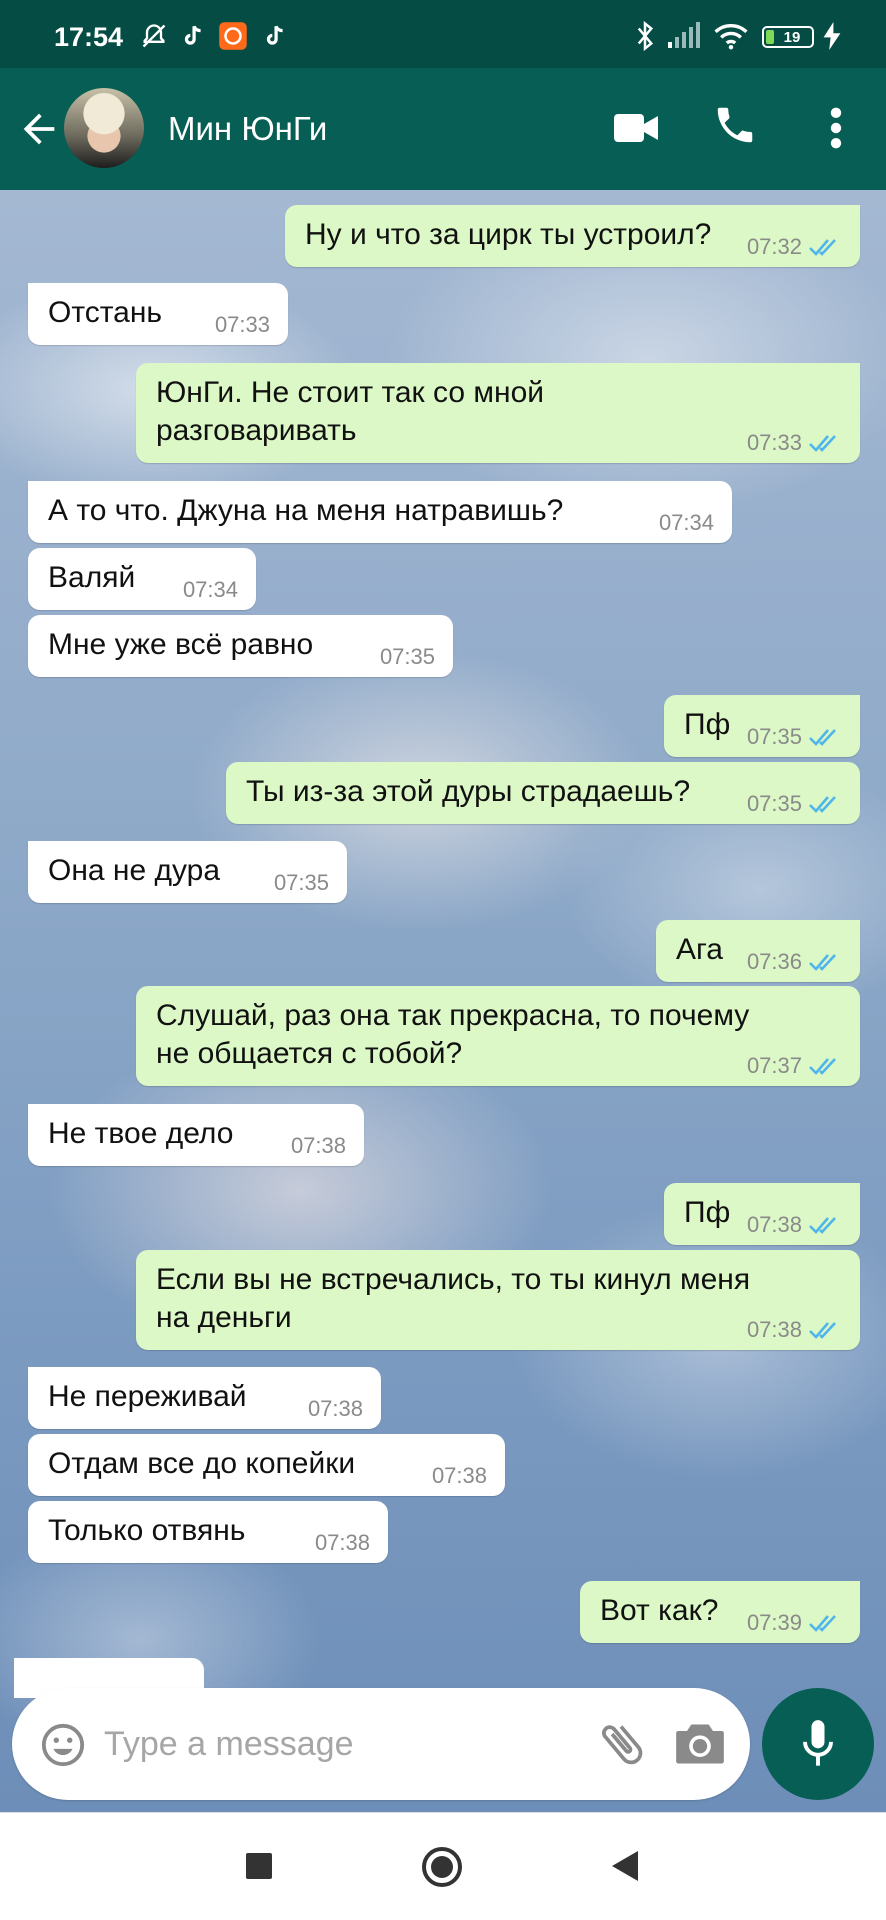 This screenshot has width=886, height=1920. I want to click on status-time: 17:54, so click(89, 37).